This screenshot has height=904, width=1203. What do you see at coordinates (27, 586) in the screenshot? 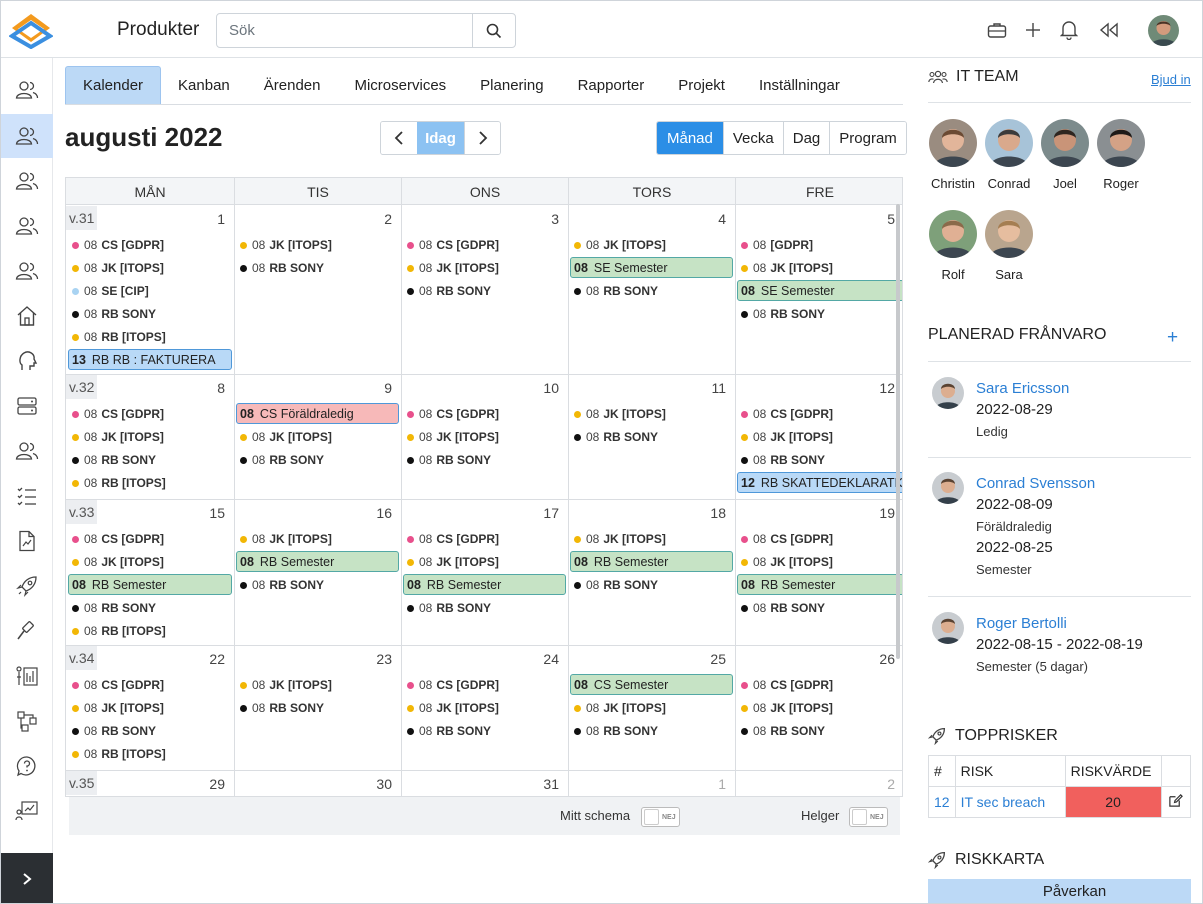
I see `sidebar-item-risks` at bounding box center [27, 586].